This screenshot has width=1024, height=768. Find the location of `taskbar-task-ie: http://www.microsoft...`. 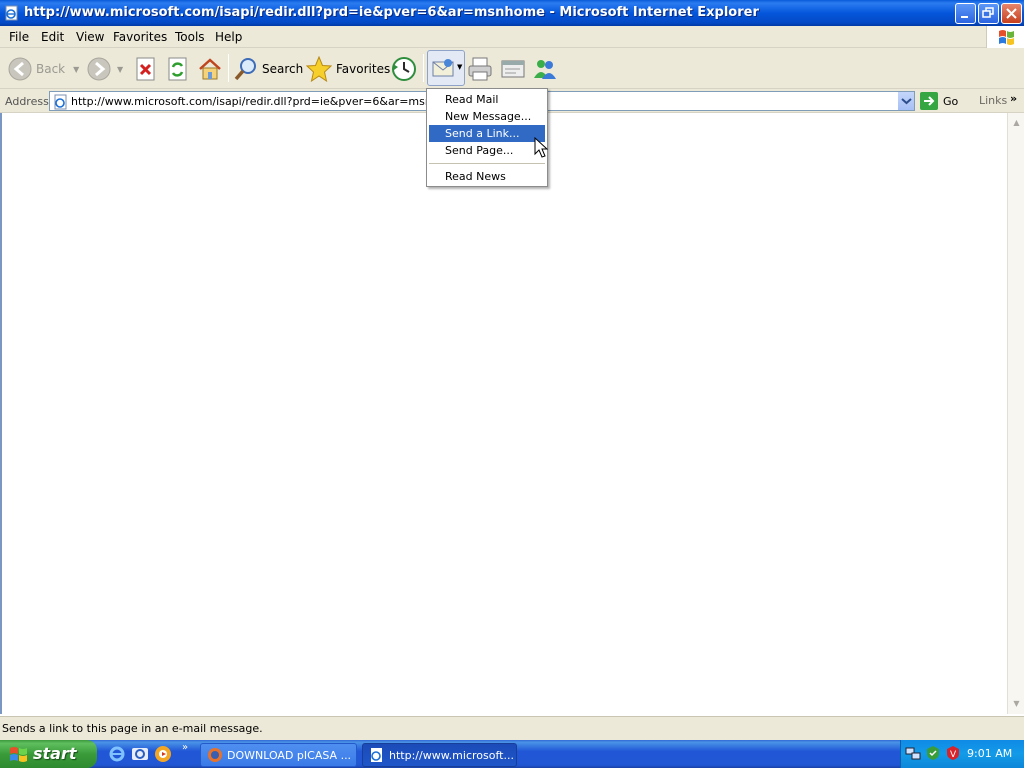

taskbar-task-ie: http://www.microsoft... is located at coordinates (439, 755).